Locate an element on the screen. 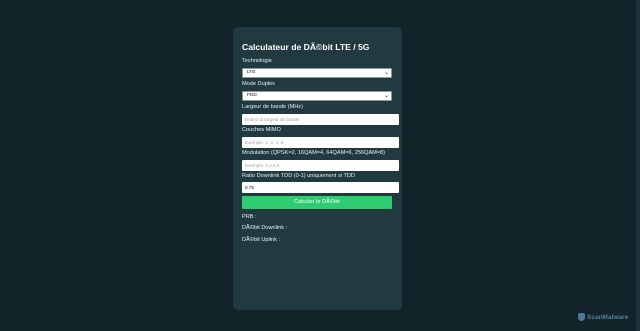  mimo-label: Couches MIMO is located at coordinates (261, 130).